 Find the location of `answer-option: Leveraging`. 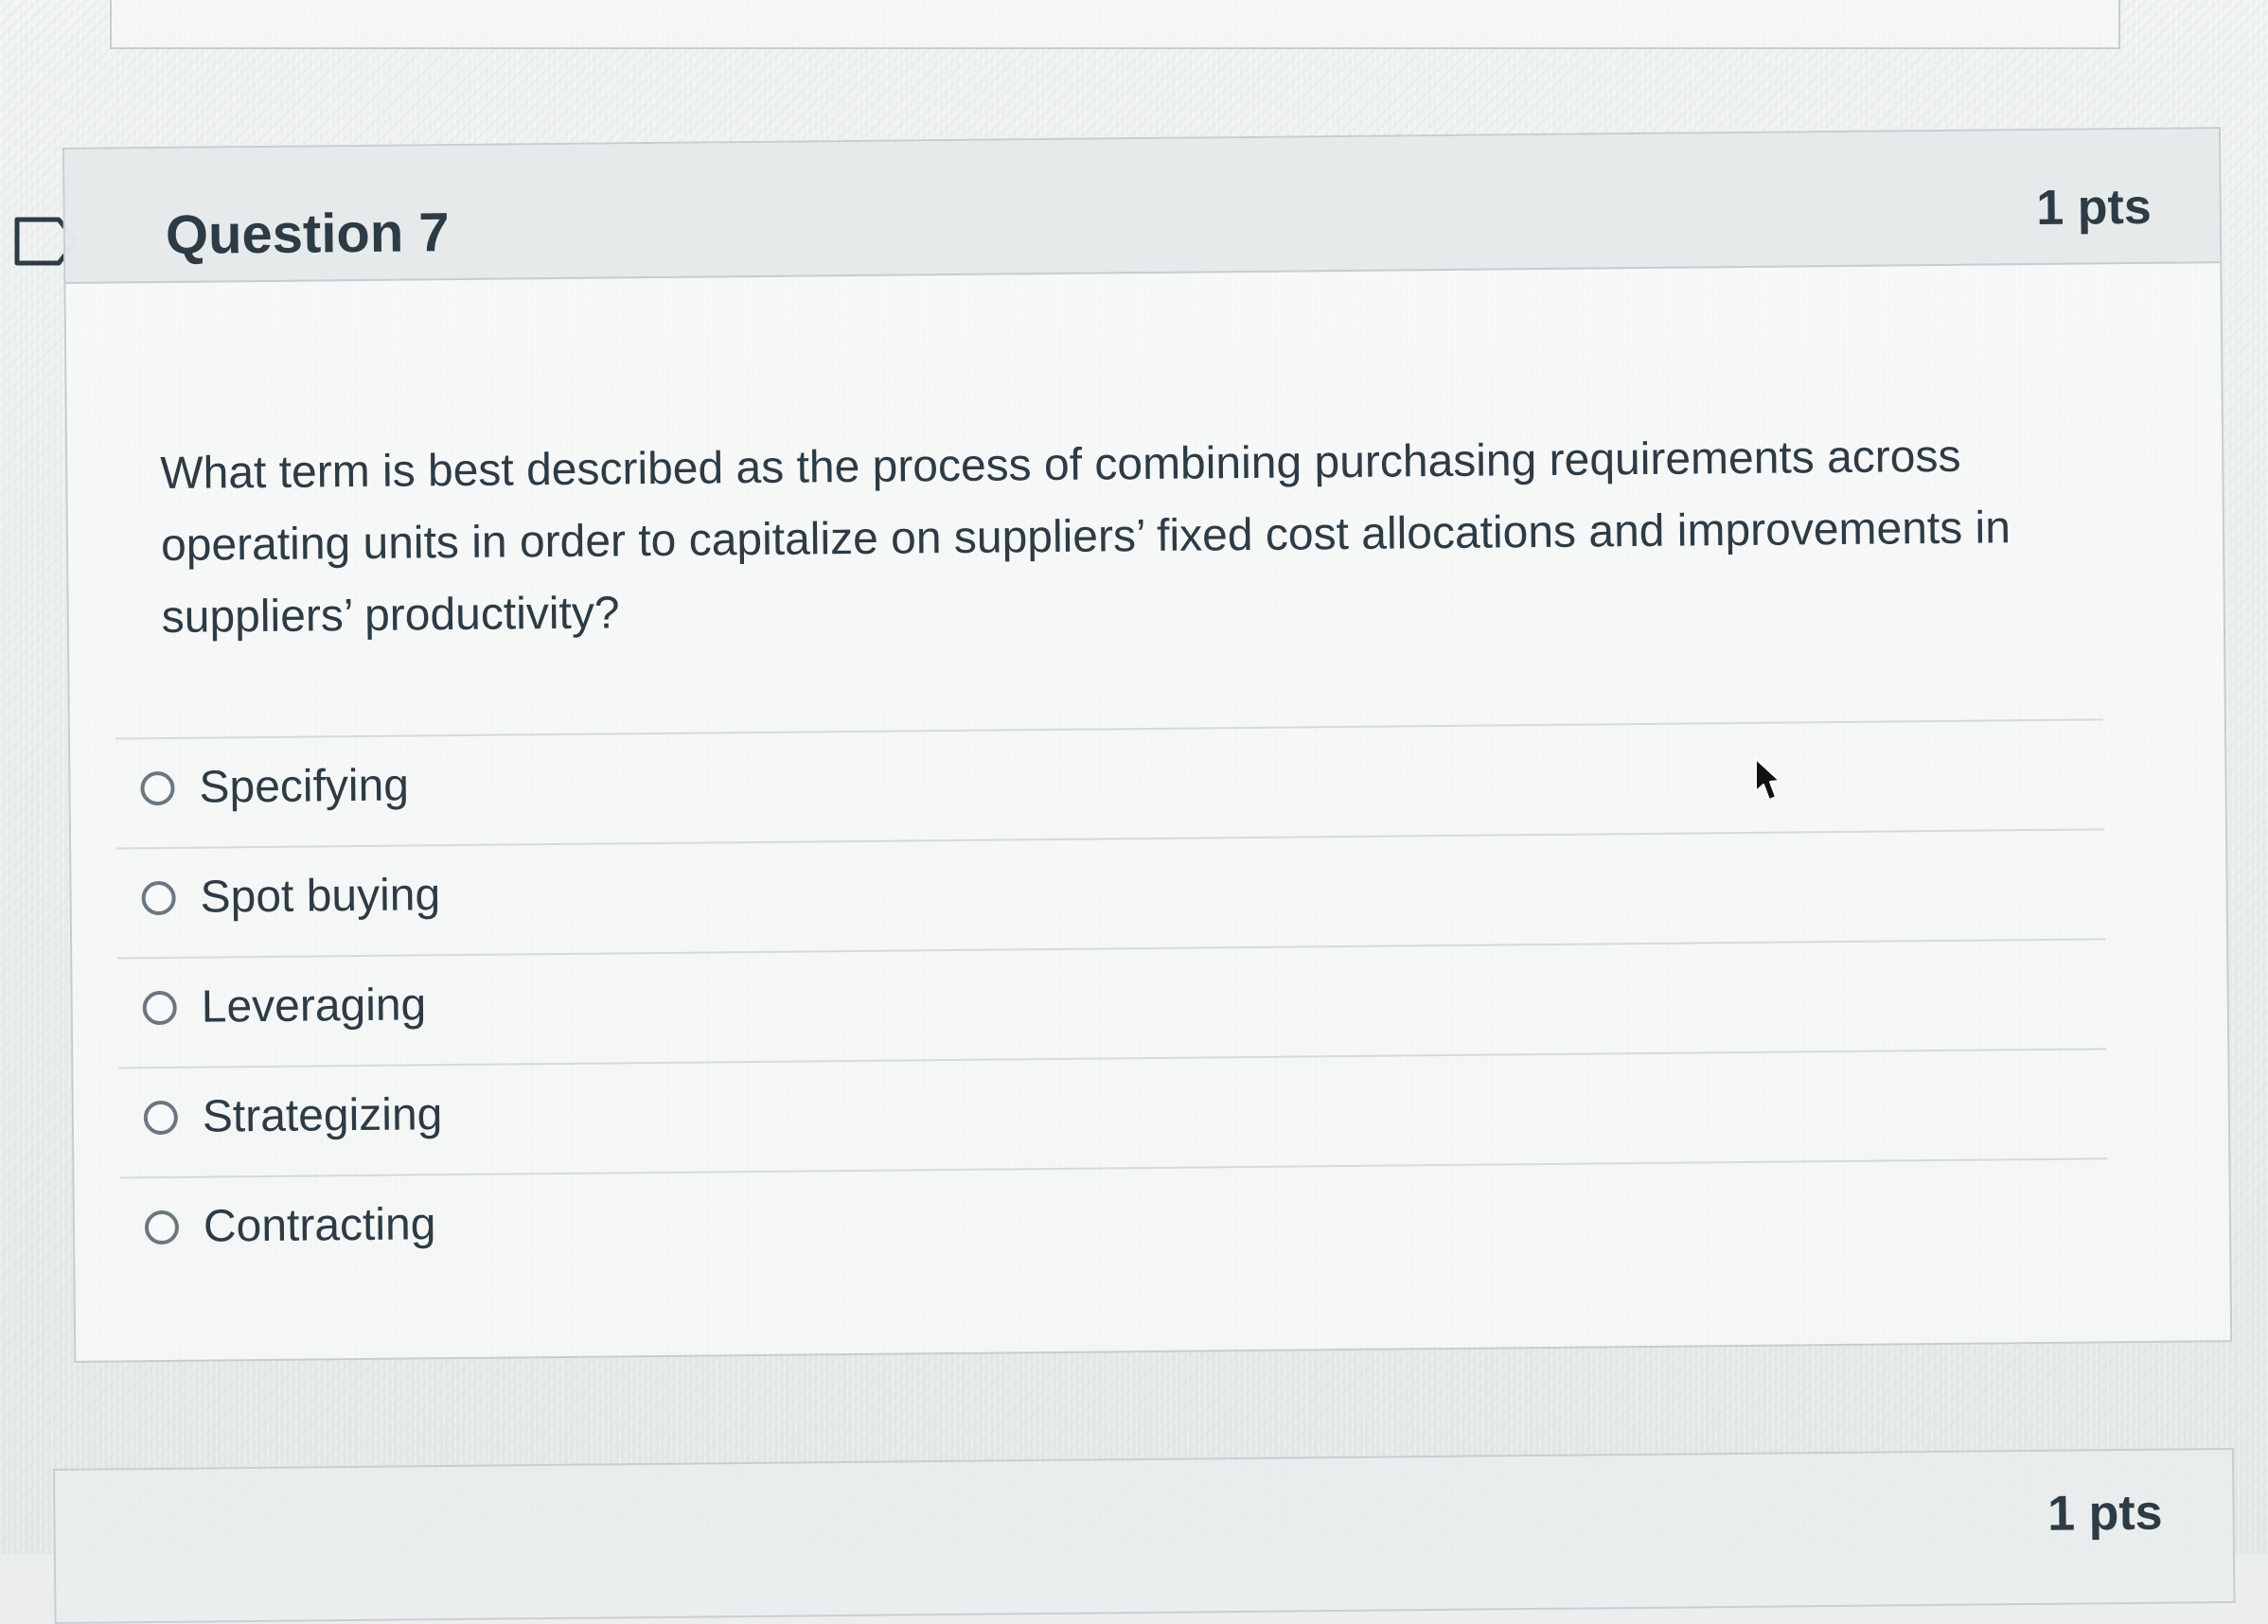

answer-option: Leveraging is located at coordinates (1112, 1003).